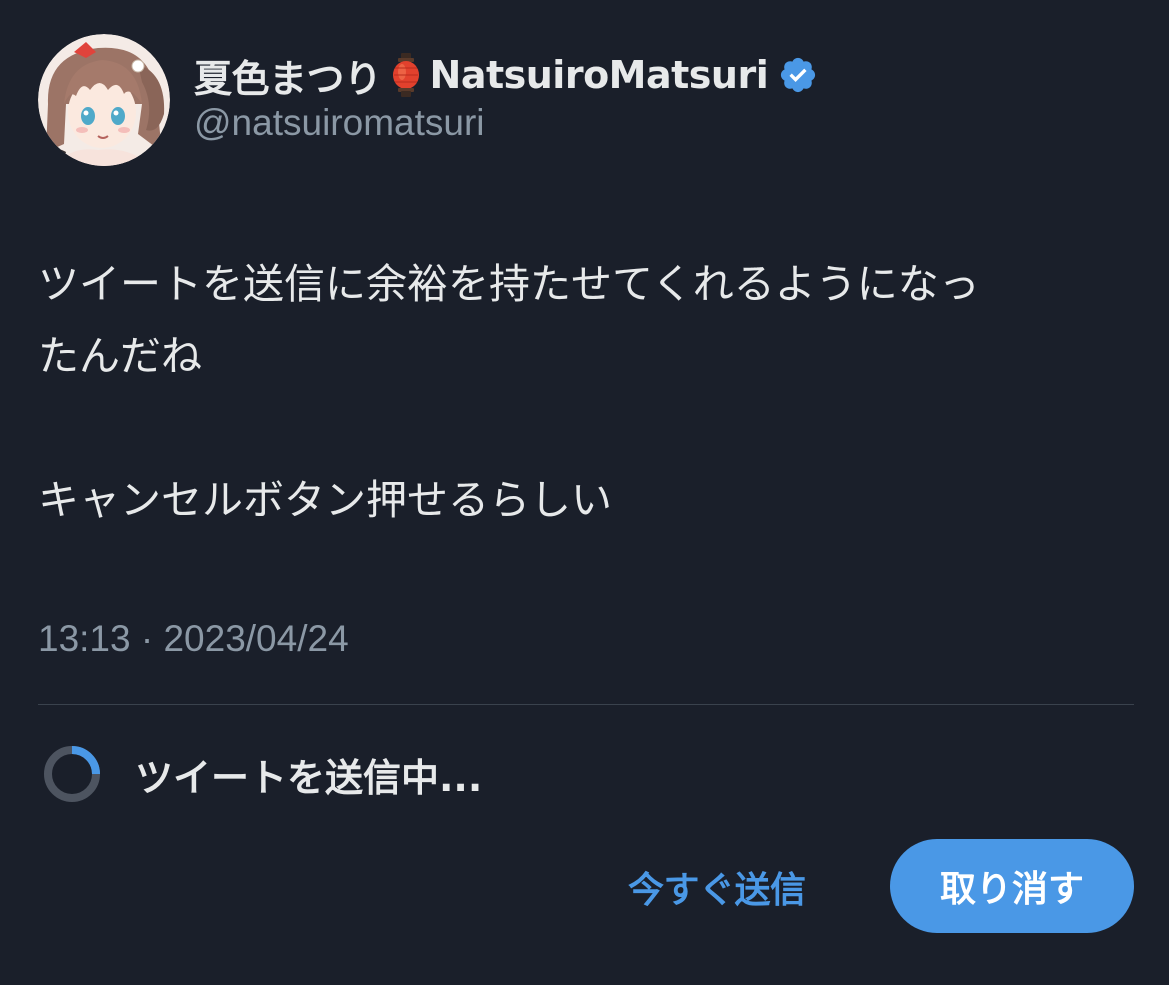 This screenshot has height=985, width=1169. Describe the element at coordinates (406, 75) in the screenshot. I see `red-paper-lantern-icon` at that location.